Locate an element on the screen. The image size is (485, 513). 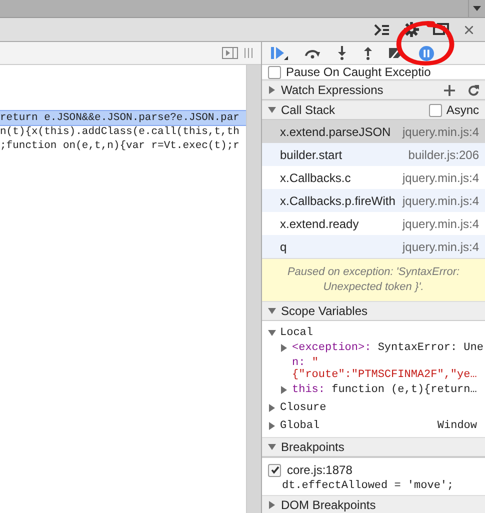
function-name: x.extend.parseJSON is located at coordinates (335, 131).